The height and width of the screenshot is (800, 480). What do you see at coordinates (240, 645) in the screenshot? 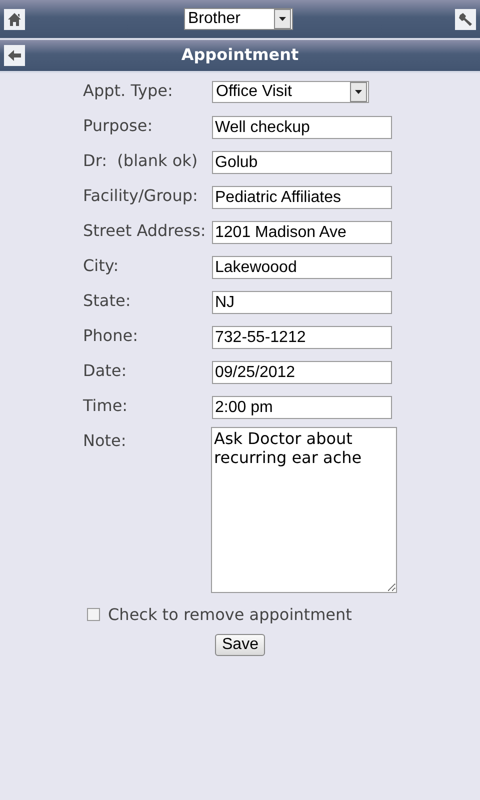
I see `save-button: Save` at bounding box center [240, 645].